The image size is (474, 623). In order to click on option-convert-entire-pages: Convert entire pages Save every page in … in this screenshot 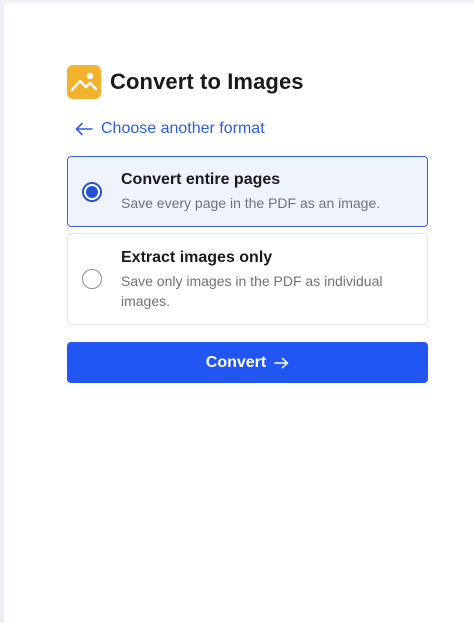, I will do `click(247, 191)`.